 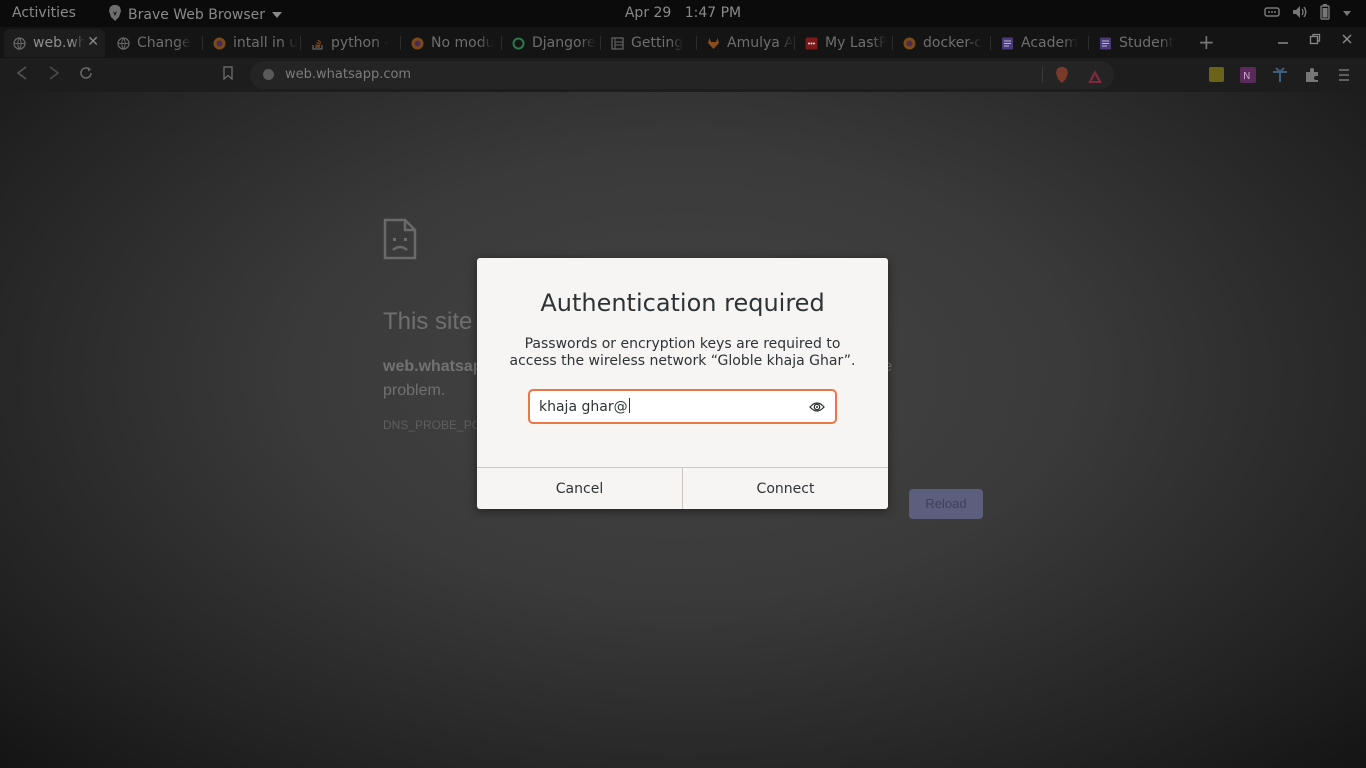 I want to click on tab: web.whatsapp.com✕, so click(x=54, y=43).